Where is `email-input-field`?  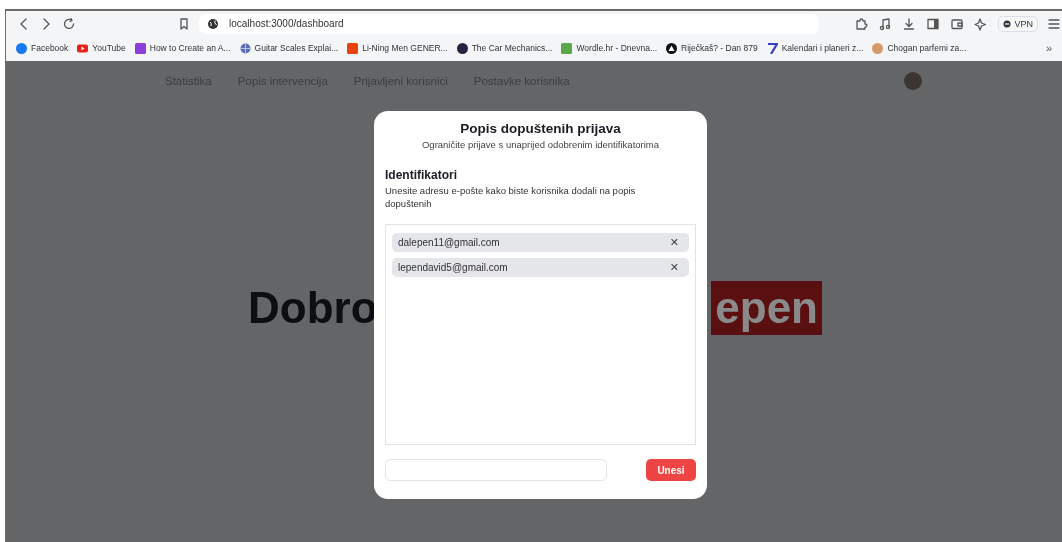
email-input-field is located at coordinates (496, 470).